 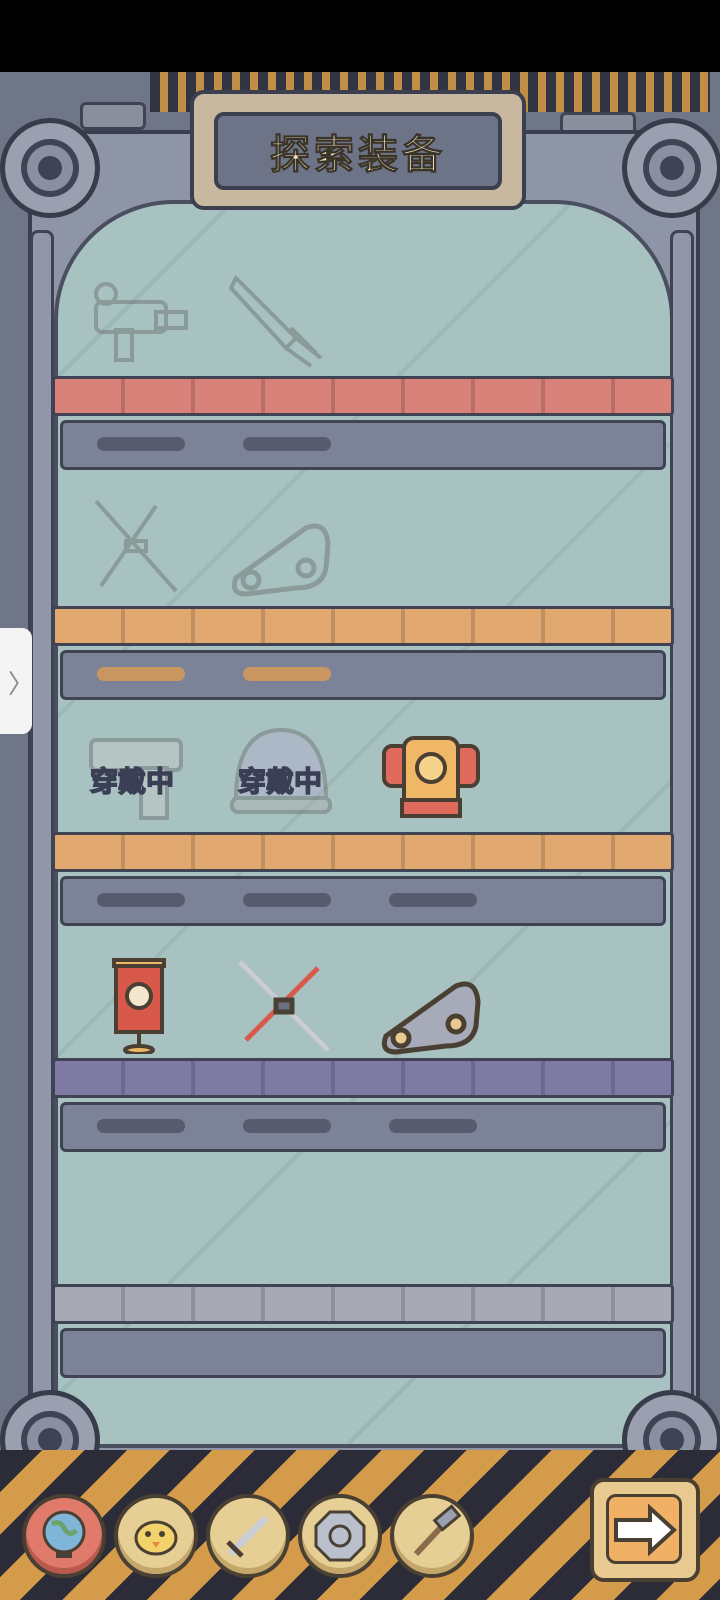 I want to click on hammer-wrench-icon, so click(x=437, y=1530).